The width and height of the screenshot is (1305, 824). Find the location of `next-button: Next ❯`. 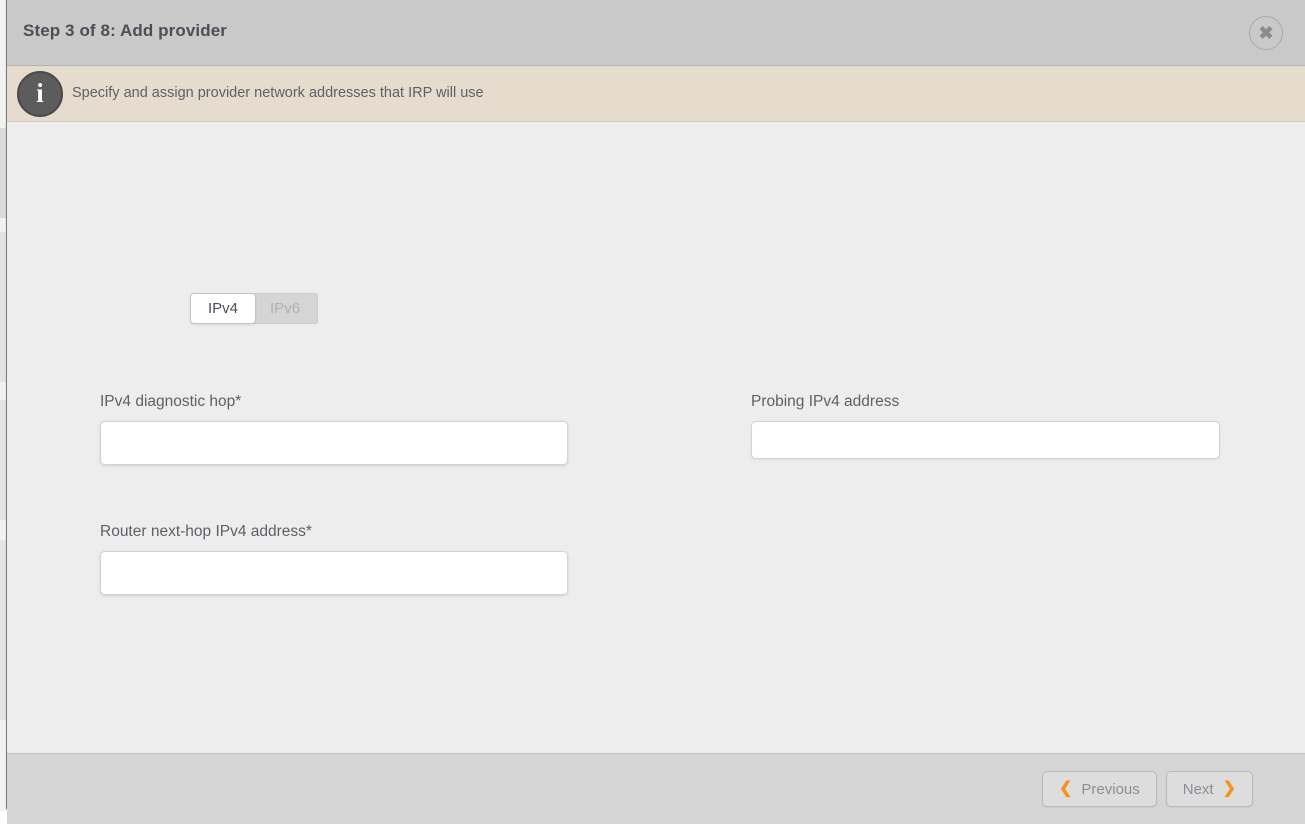

next-button: Next ❯ is located at coordinates (1209, 789).